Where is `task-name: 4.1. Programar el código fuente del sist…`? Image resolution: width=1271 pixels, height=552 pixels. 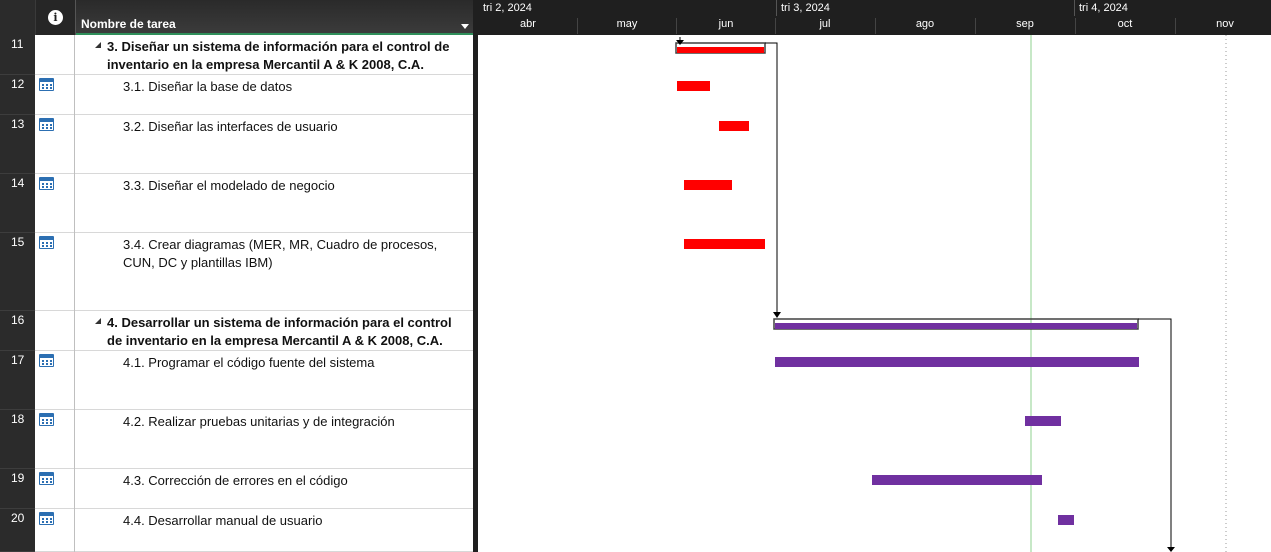 task-name: 4.1. Programar el código fuente del sist… is located at coordinates (249, 362).